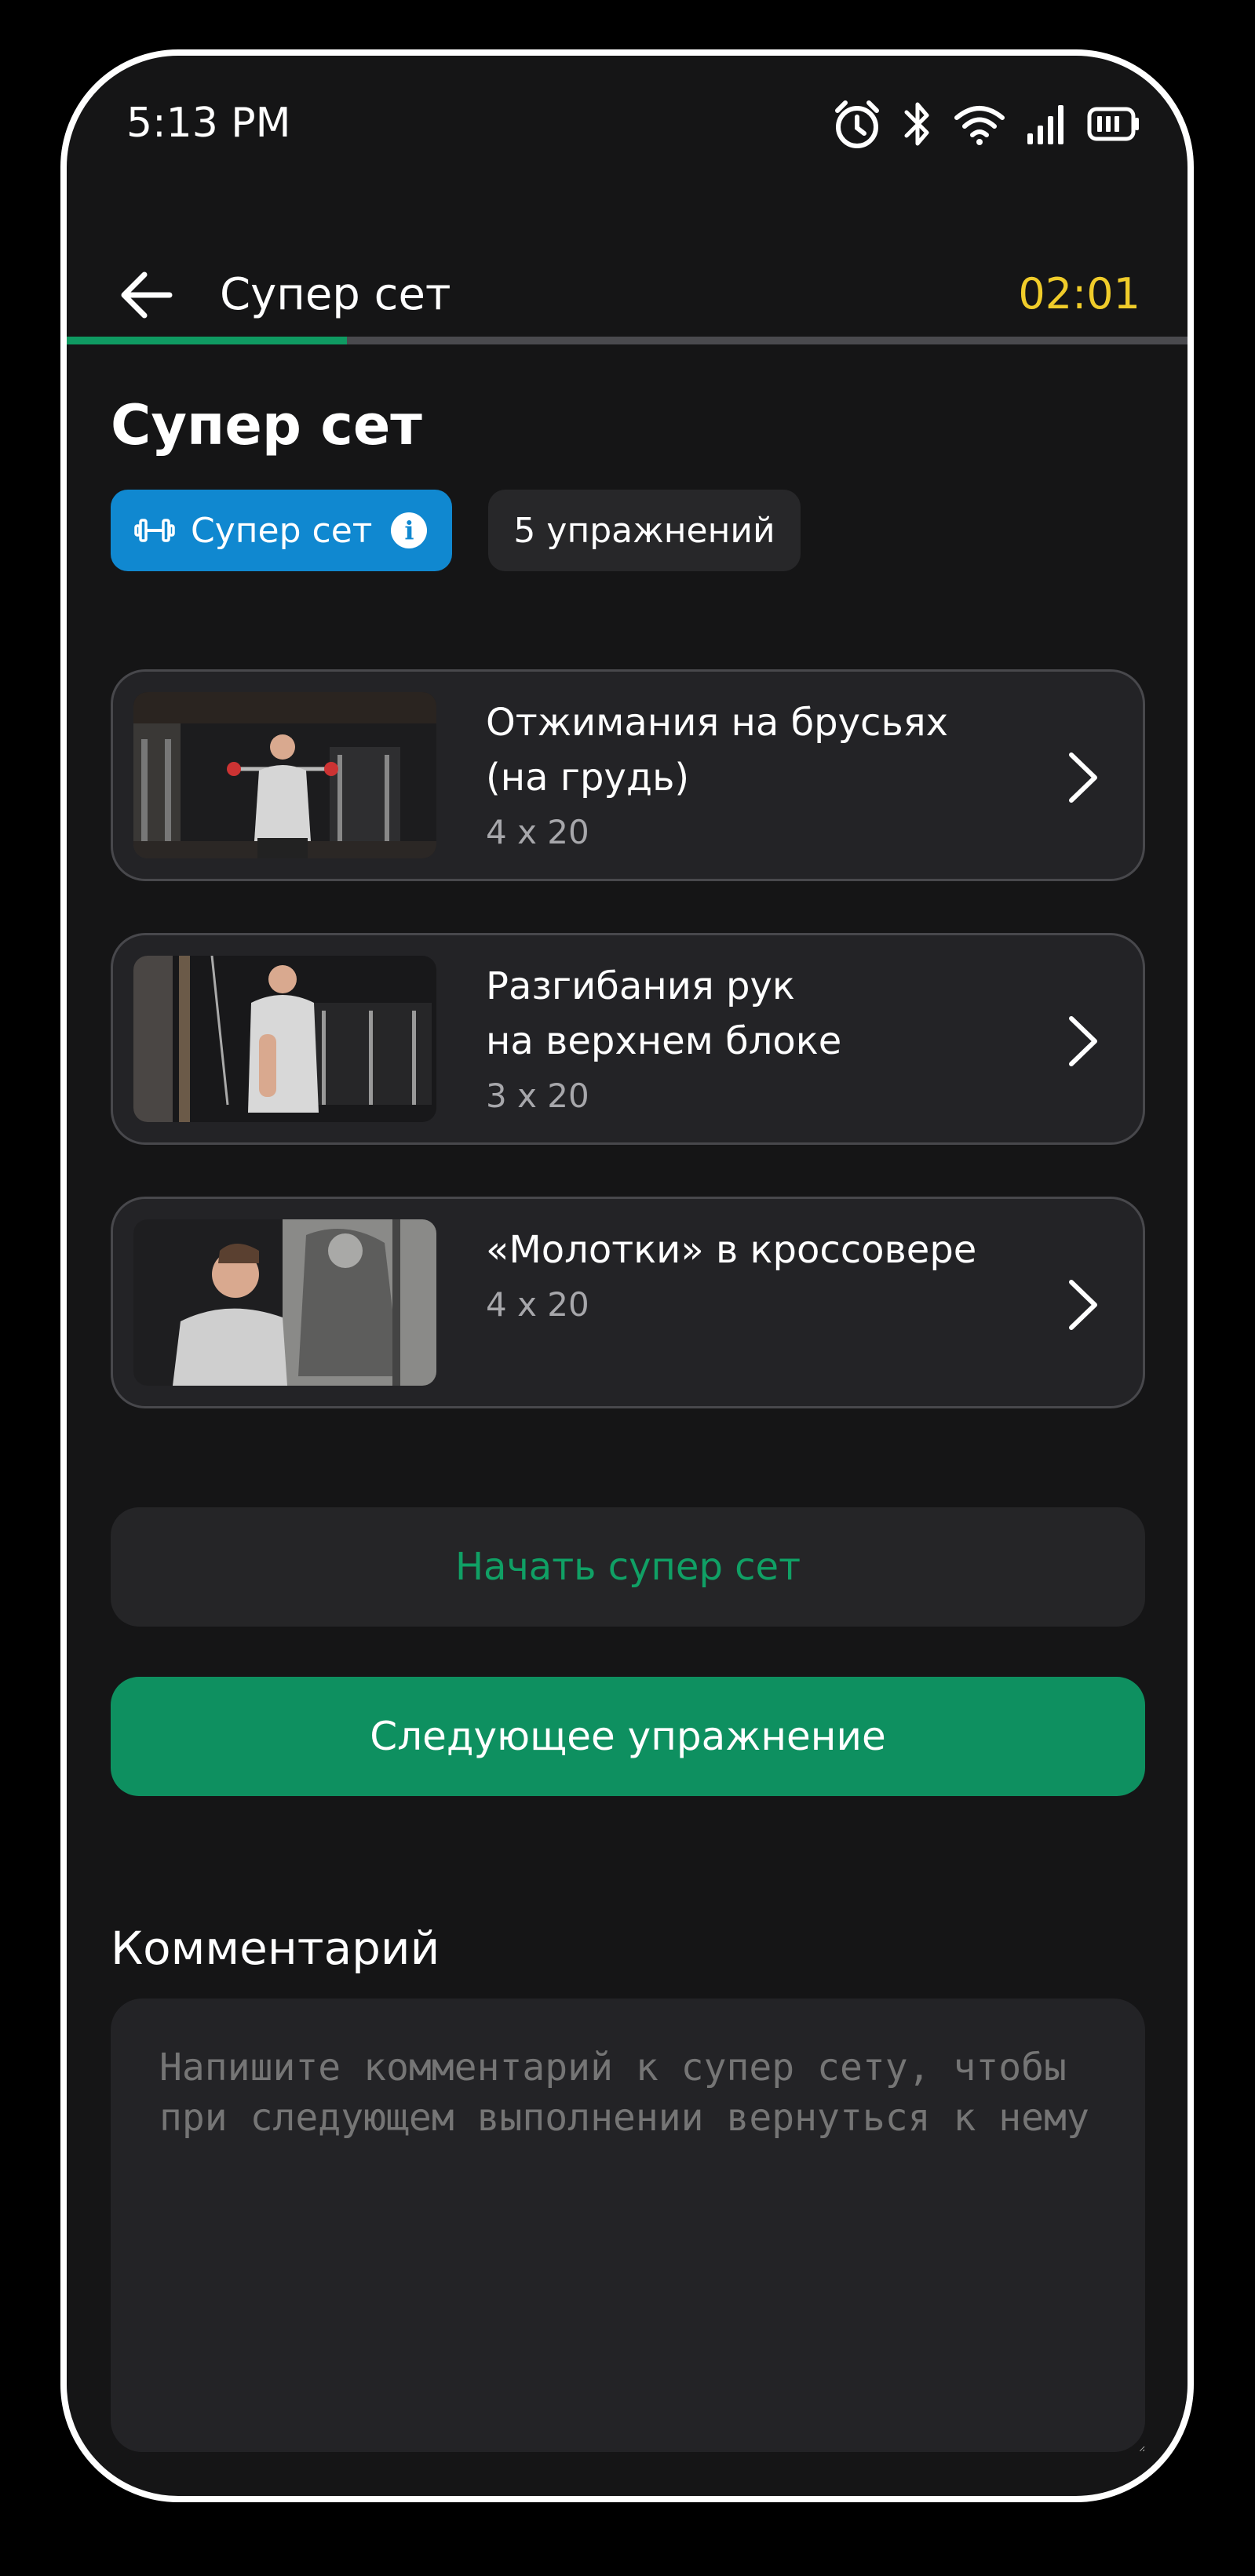 This screenshot has width=1255, height=2576. I want to click on exercise-name: «Молотки» в кроссовере, so click(731, 1250).